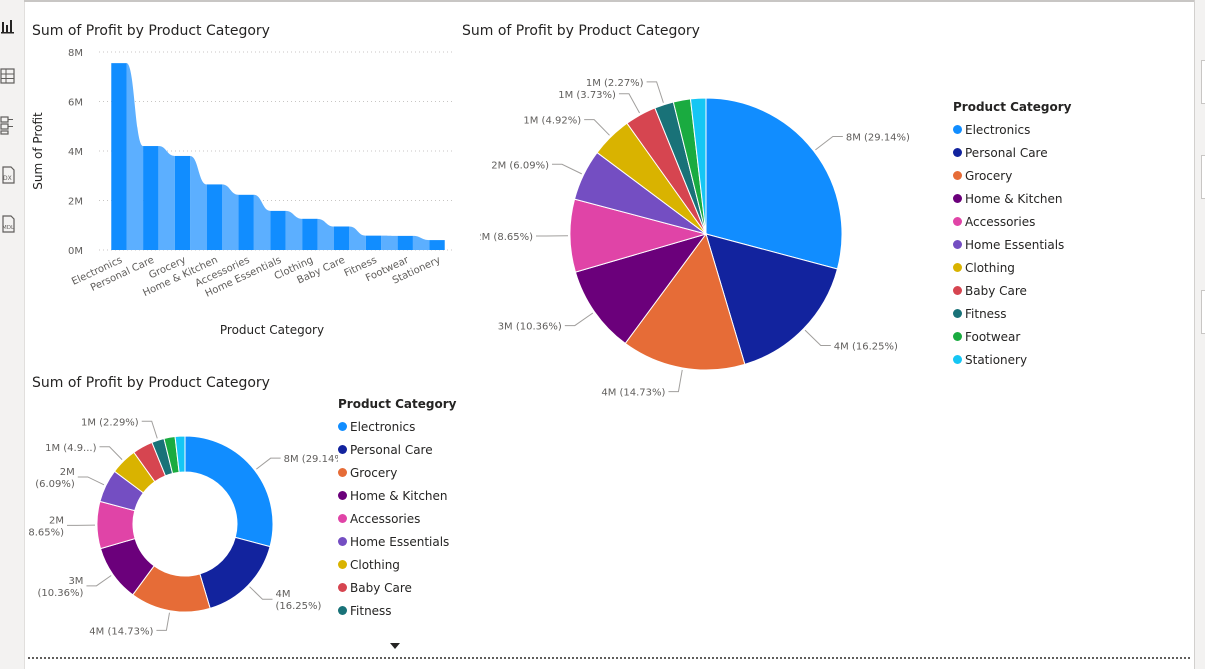 This screenshot has width=1205, height=669. What do you see at coordinates (1203, 312) in the screenshot?
I see `data-pane-tab` at bounding box center [1203, 312].